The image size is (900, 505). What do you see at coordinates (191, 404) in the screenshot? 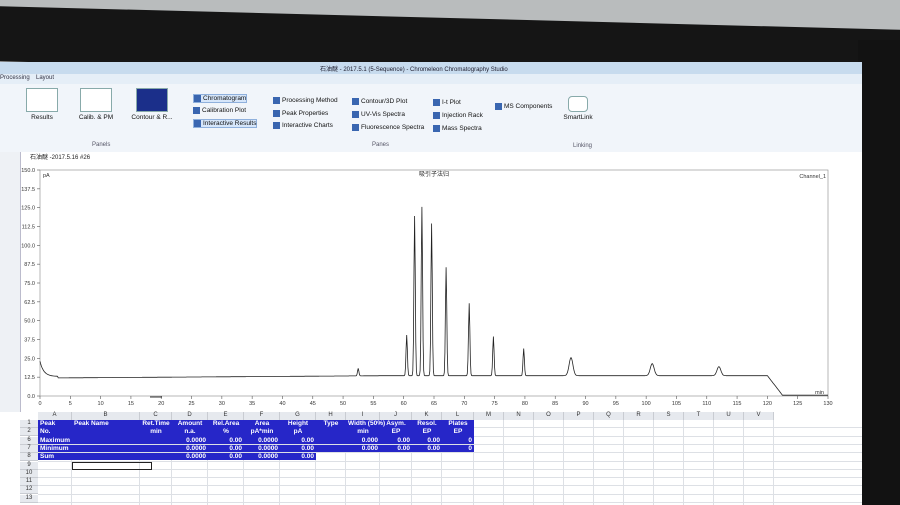
I see `x-tick-label: 25` at bounding box center [191, 404].